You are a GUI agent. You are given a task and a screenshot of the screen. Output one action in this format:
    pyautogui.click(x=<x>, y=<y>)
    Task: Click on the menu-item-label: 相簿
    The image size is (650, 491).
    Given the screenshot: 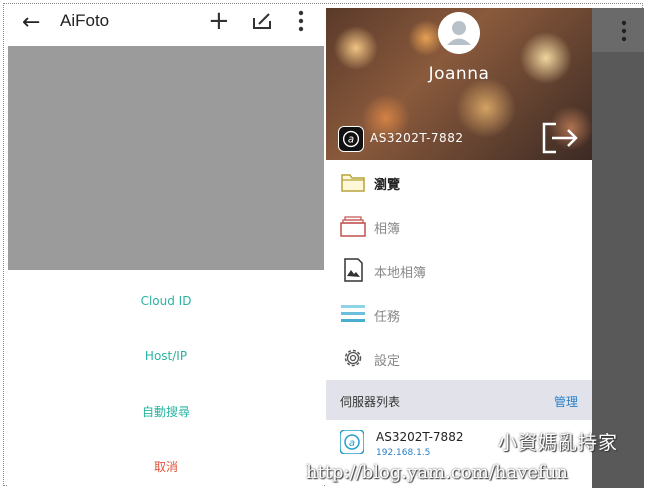 What is the action you would take?
    pyautogui.click(x=387, y=229)
    